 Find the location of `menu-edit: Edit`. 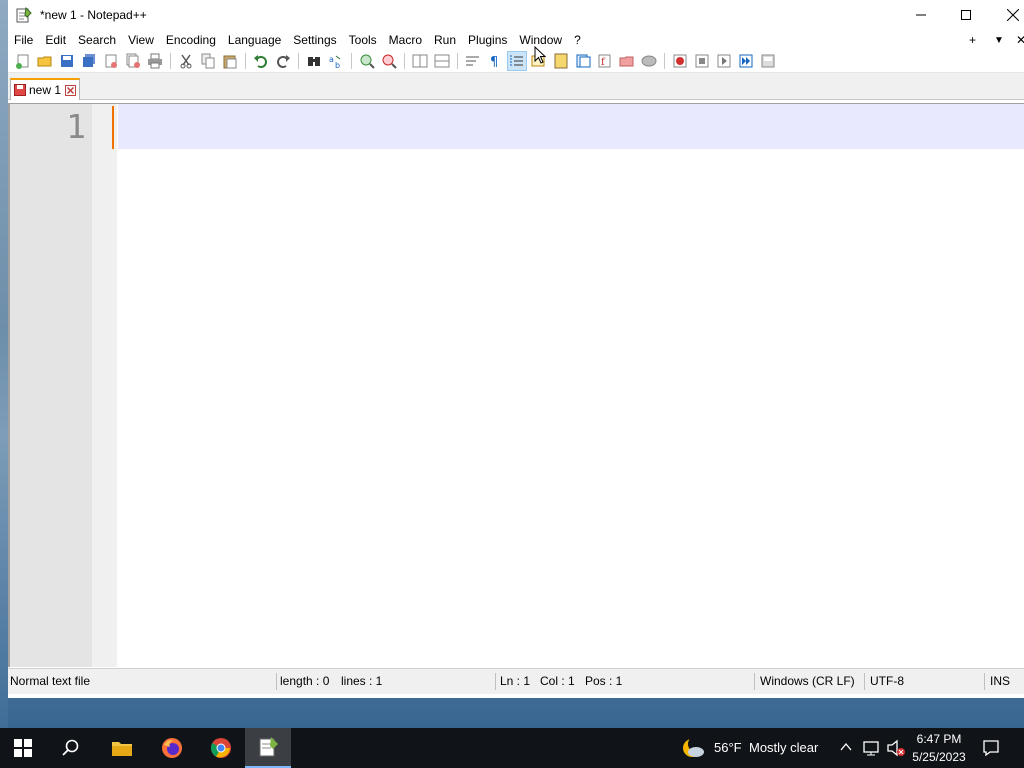

menu-edit: Edit is located at coordinates (55, 40).